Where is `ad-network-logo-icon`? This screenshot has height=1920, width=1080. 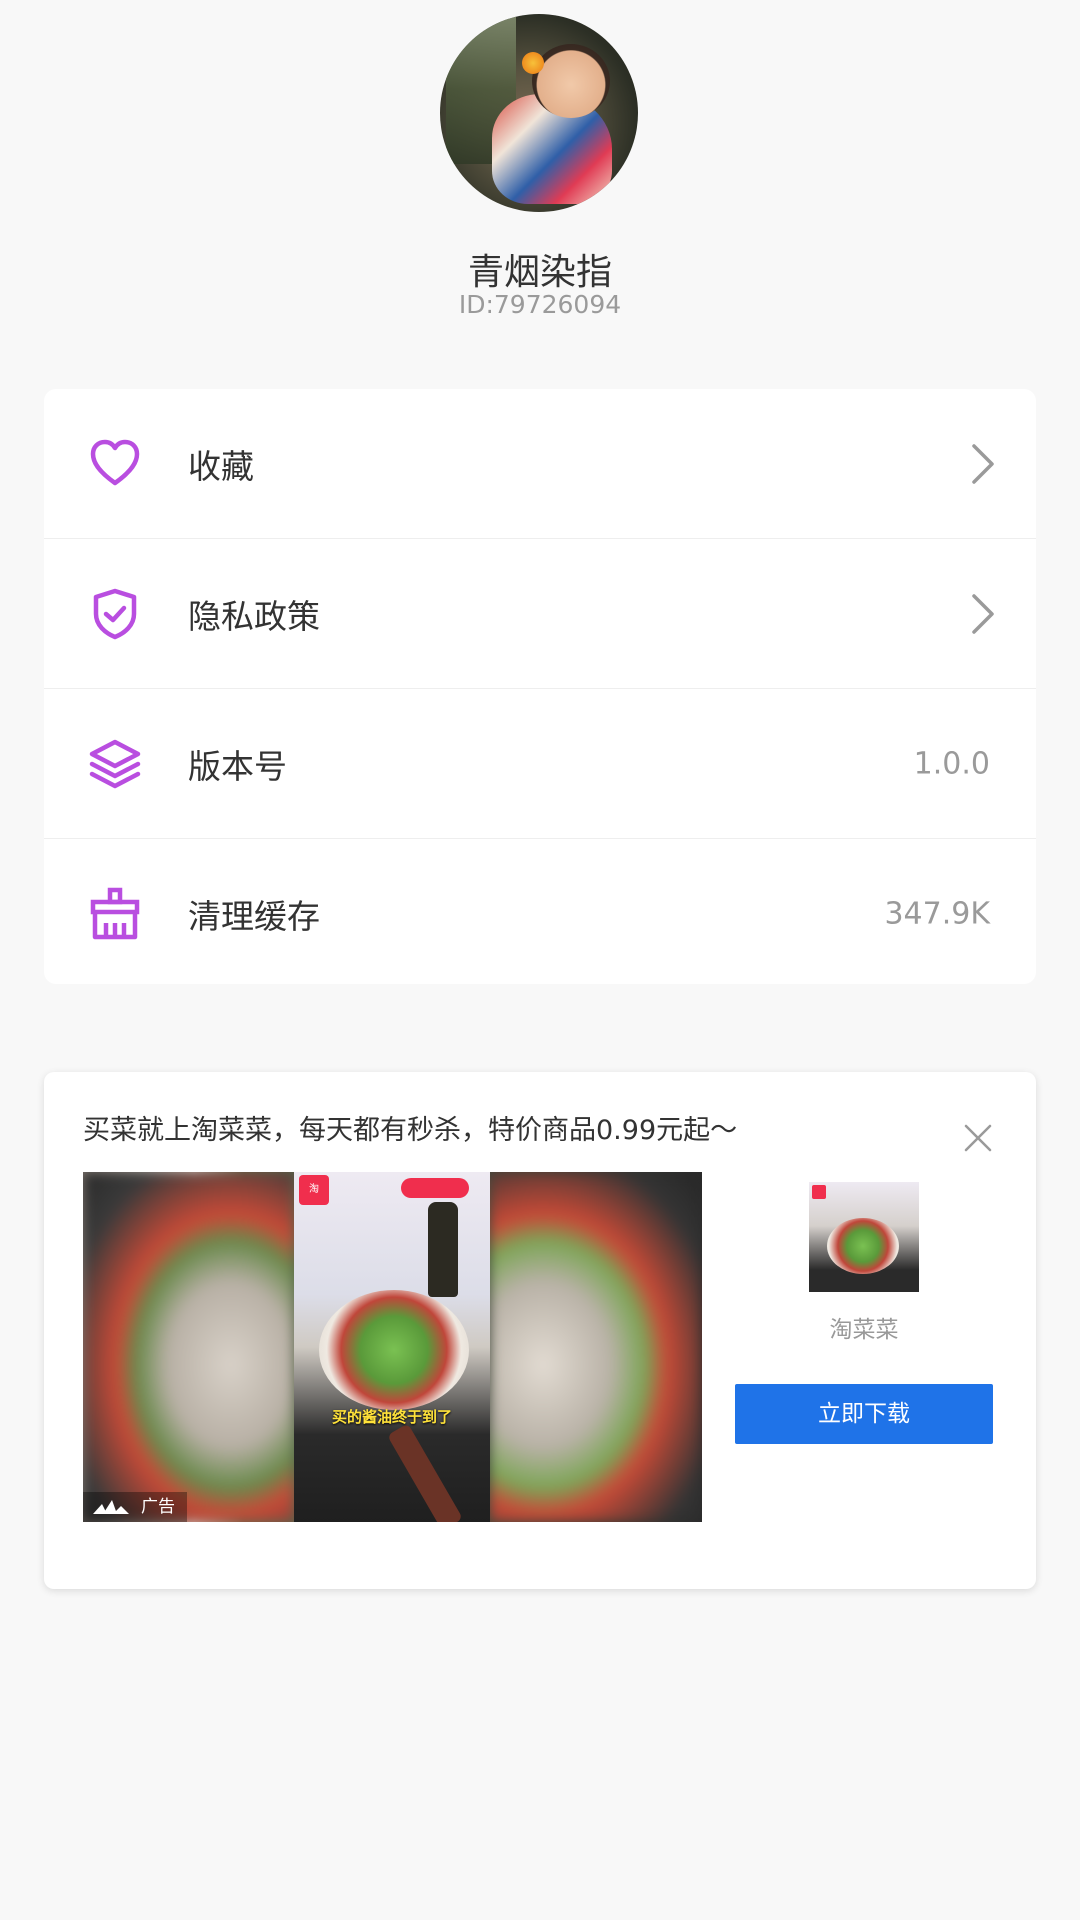 ad-network-logo-icon is located at coordinates (111, 1507).